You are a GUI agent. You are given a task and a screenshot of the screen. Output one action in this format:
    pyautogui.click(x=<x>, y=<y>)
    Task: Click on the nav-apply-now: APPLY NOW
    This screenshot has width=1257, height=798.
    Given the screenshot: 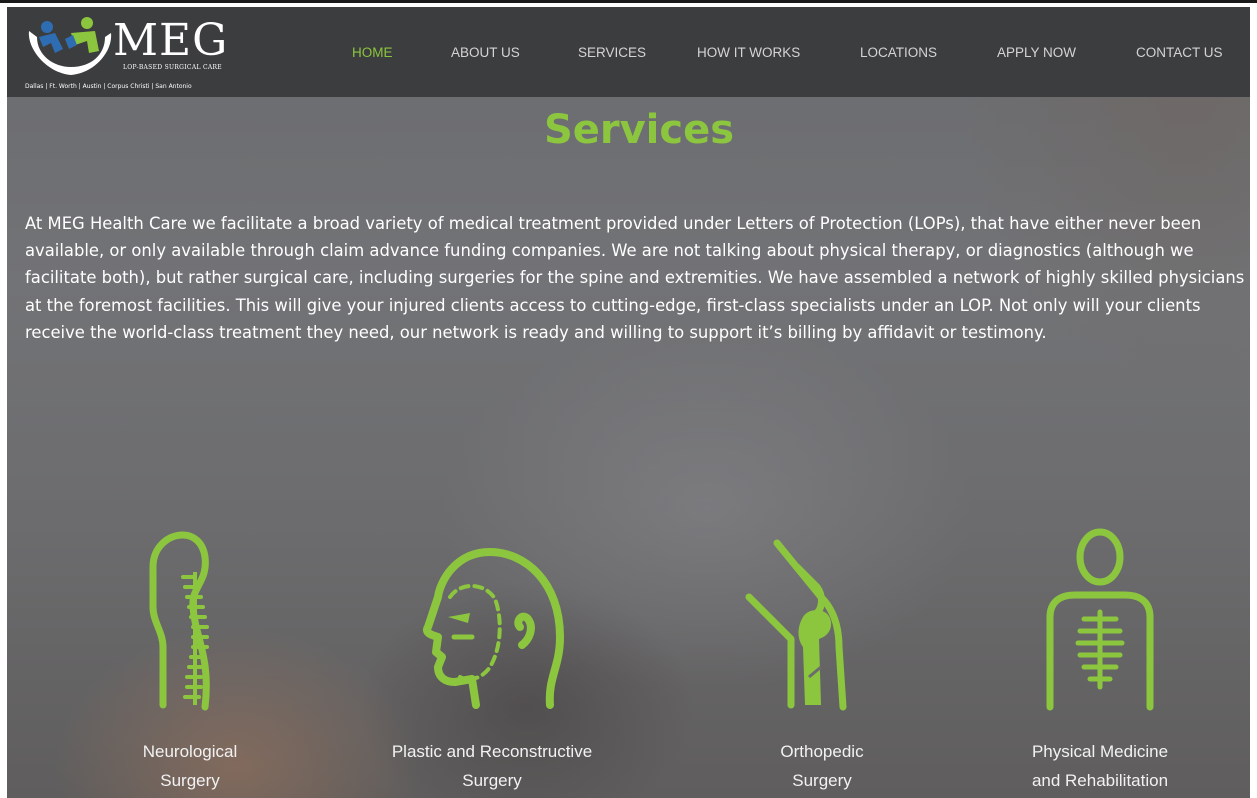 What is the action you would take?
    pyautogui.click(x=1036, y=52)
    